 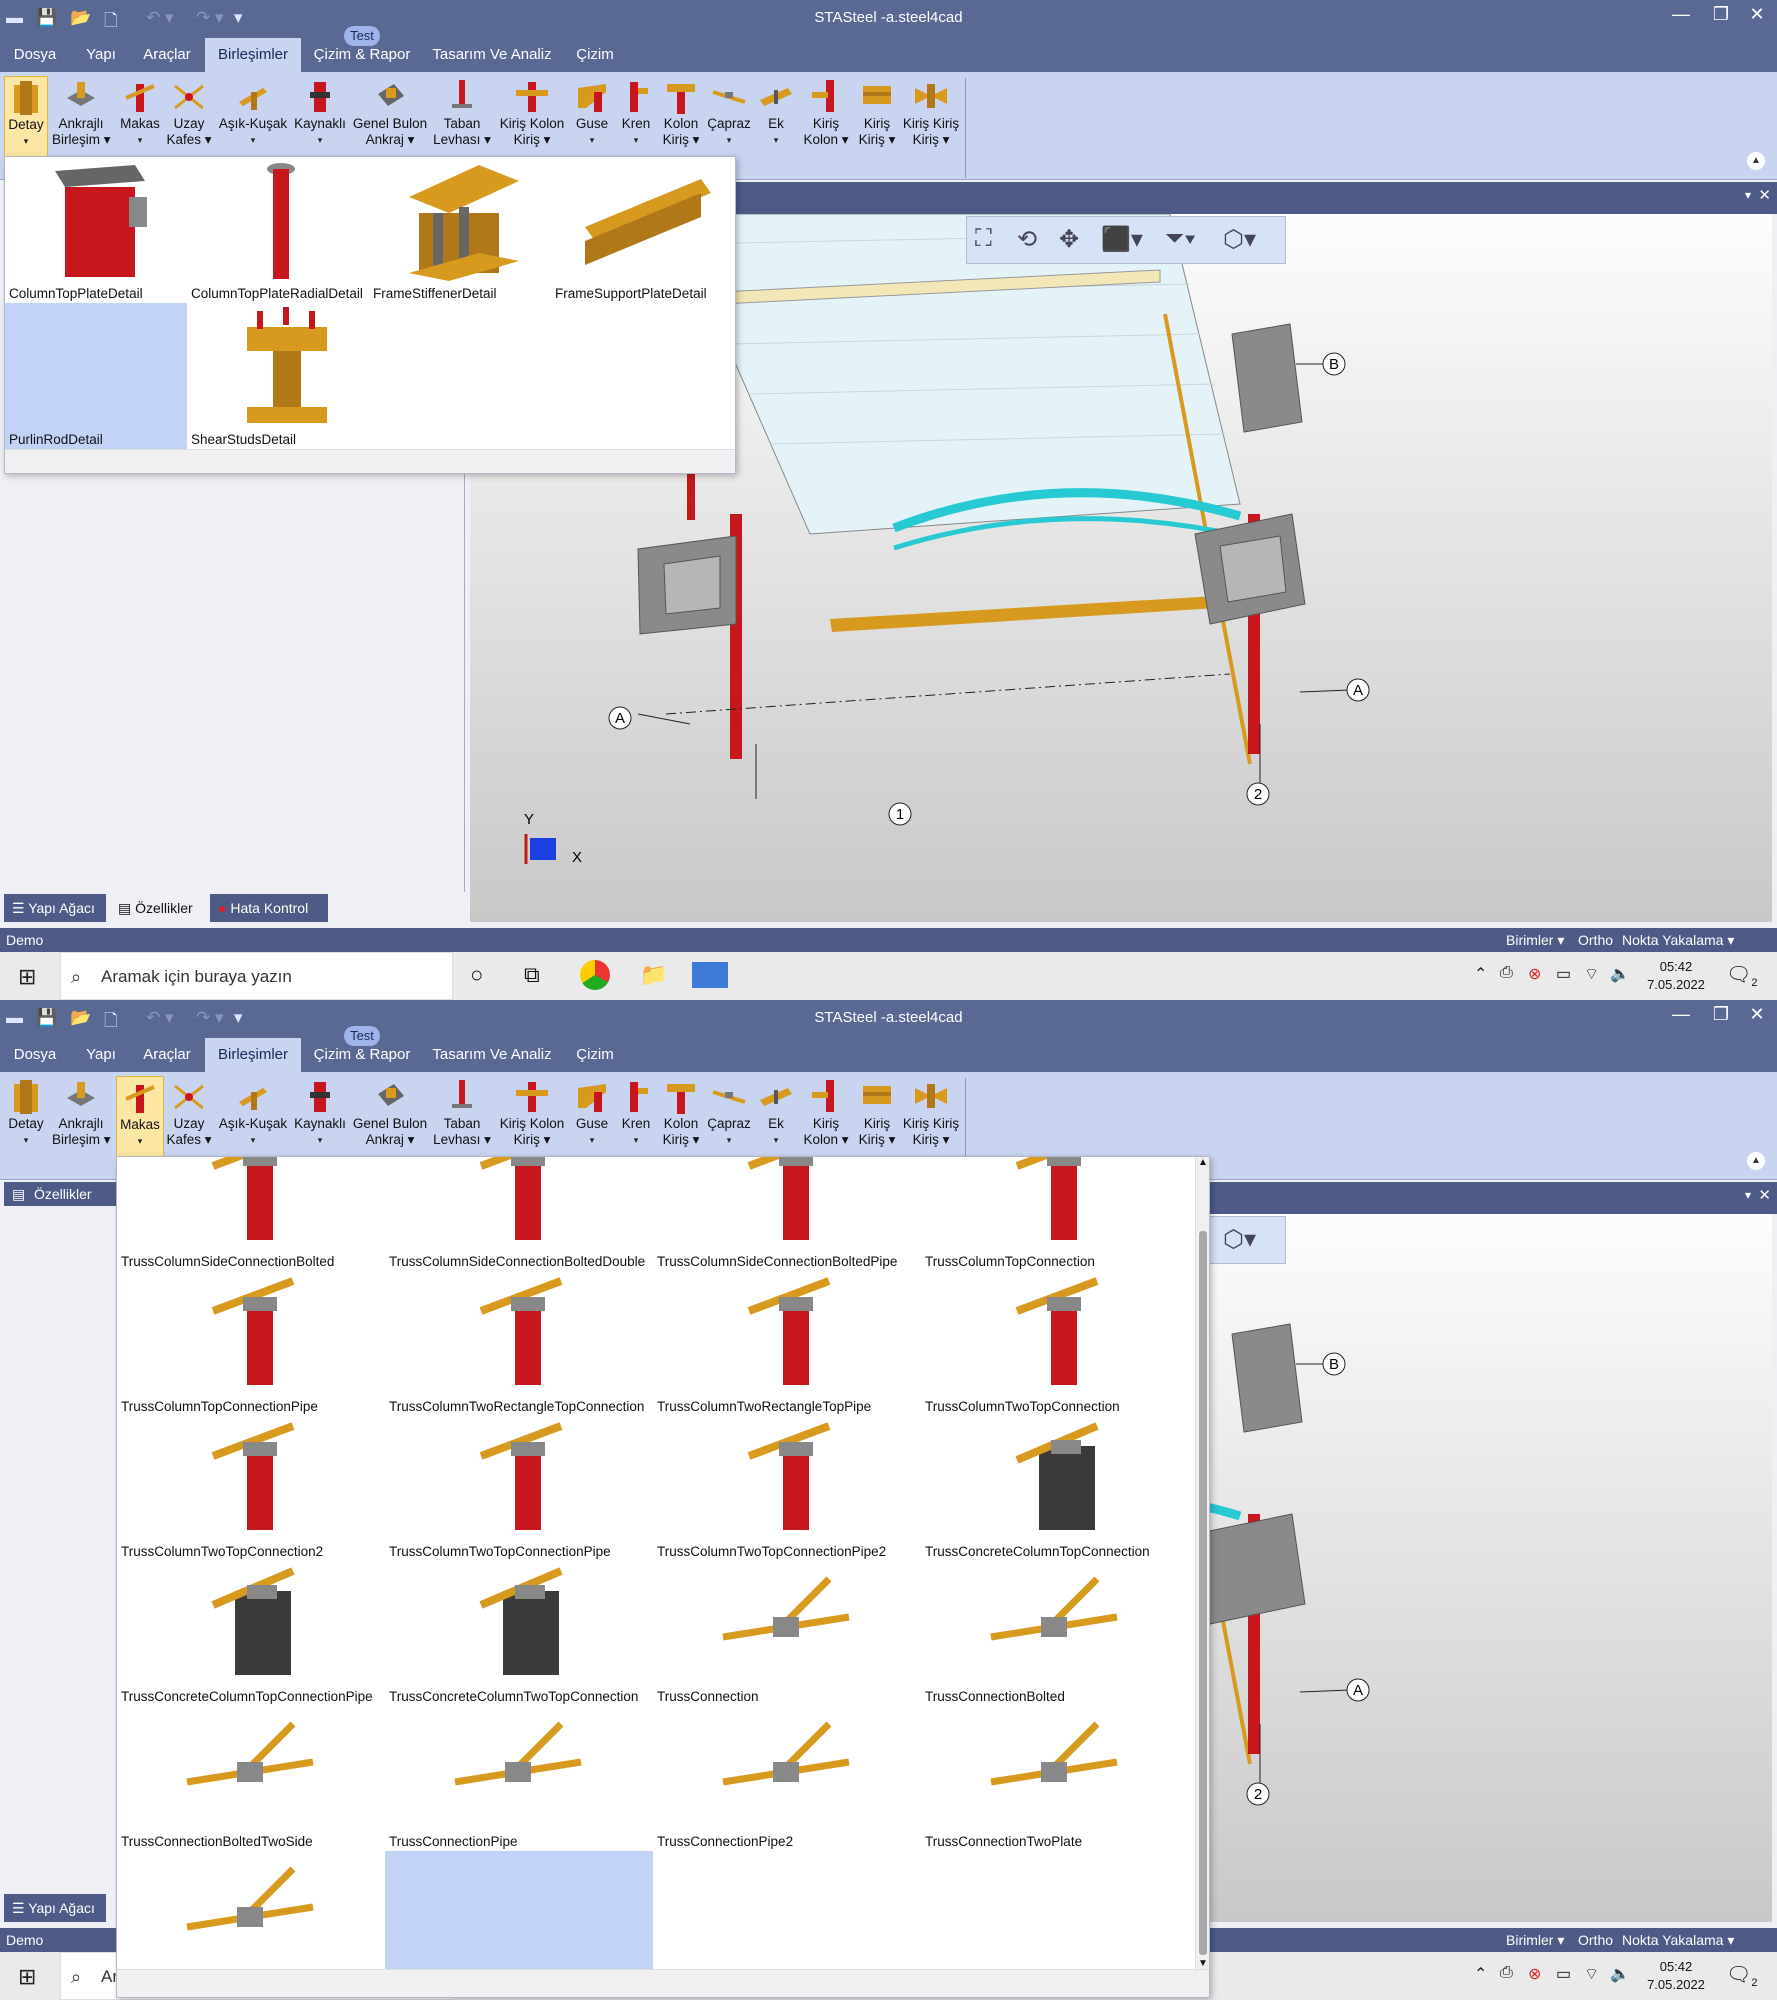 What do you see at coordinates (27, 1977) in the screenshot?
I see `windows-start-icon: ⊞` at bounding box center [27, 1977].